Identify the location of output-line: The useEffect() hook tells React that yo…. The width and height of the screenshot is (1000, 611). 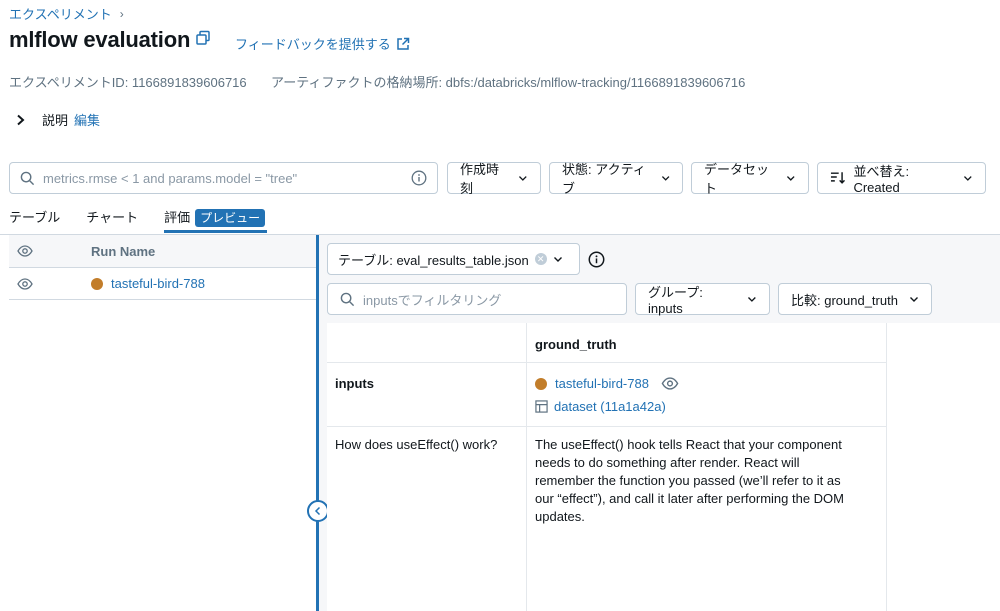
(688, 444).